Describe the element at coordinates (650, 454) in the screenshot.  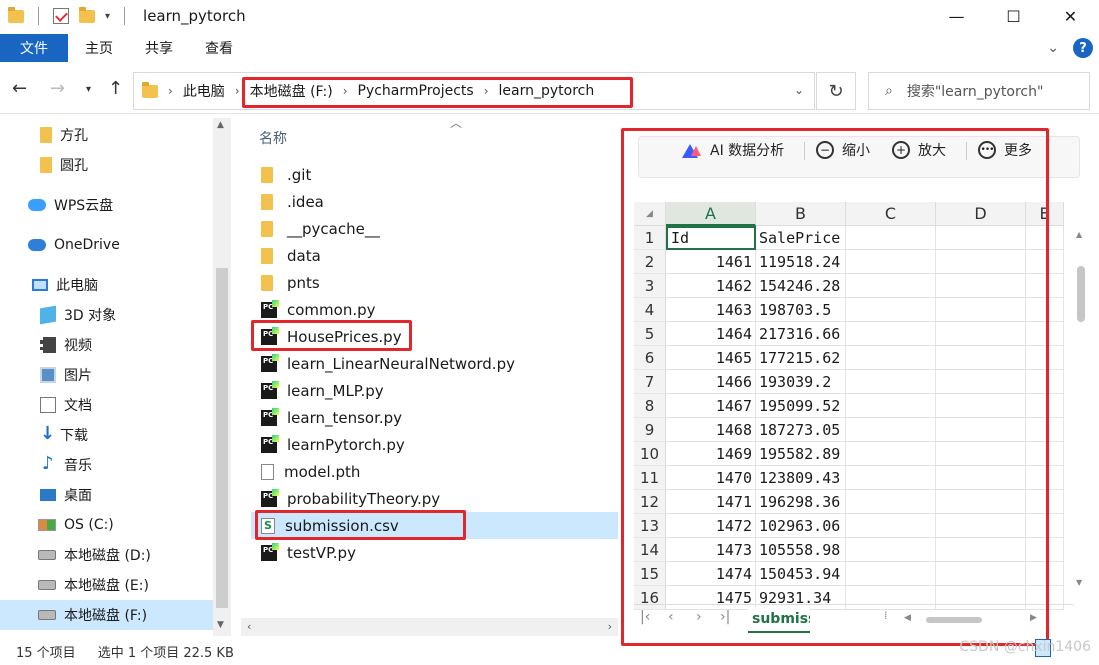
I see `row-number: 10` at that location.